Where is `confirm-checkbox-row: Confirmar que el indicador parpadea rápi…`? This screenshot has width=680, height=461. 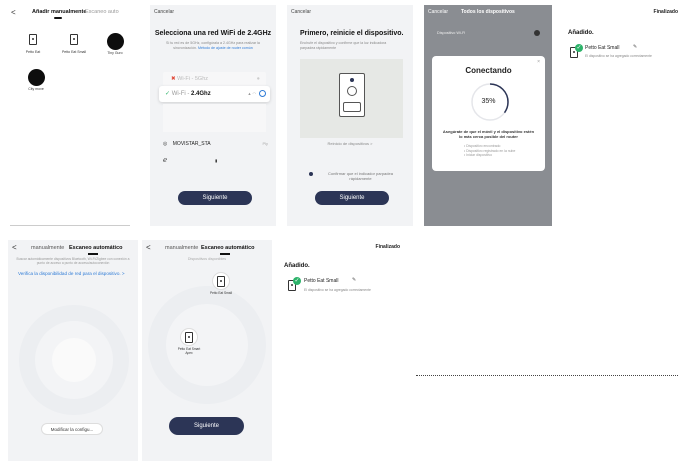
confirm-checkbox-row: Confirmar que el indicador parpadea rápi… is located at coordinates (356, 176).